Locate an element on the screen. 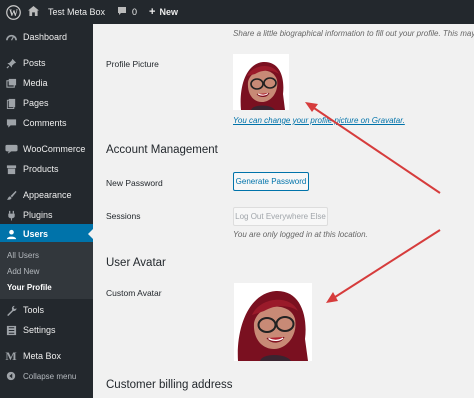 This screenshot has height=398, width=474. new-label: New is located at coordinates (168, 12).